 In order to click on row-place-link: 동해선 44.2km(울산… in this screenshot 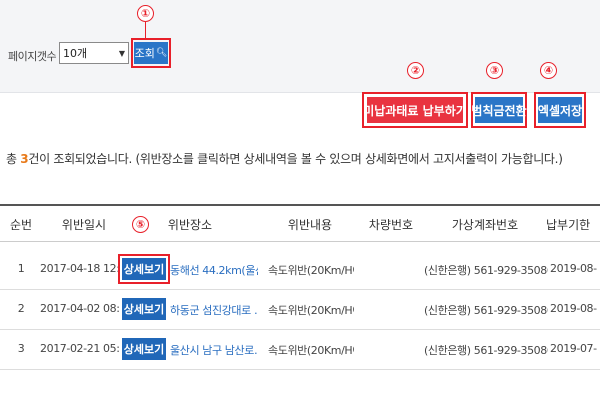, I will do `click(214, 270)`.